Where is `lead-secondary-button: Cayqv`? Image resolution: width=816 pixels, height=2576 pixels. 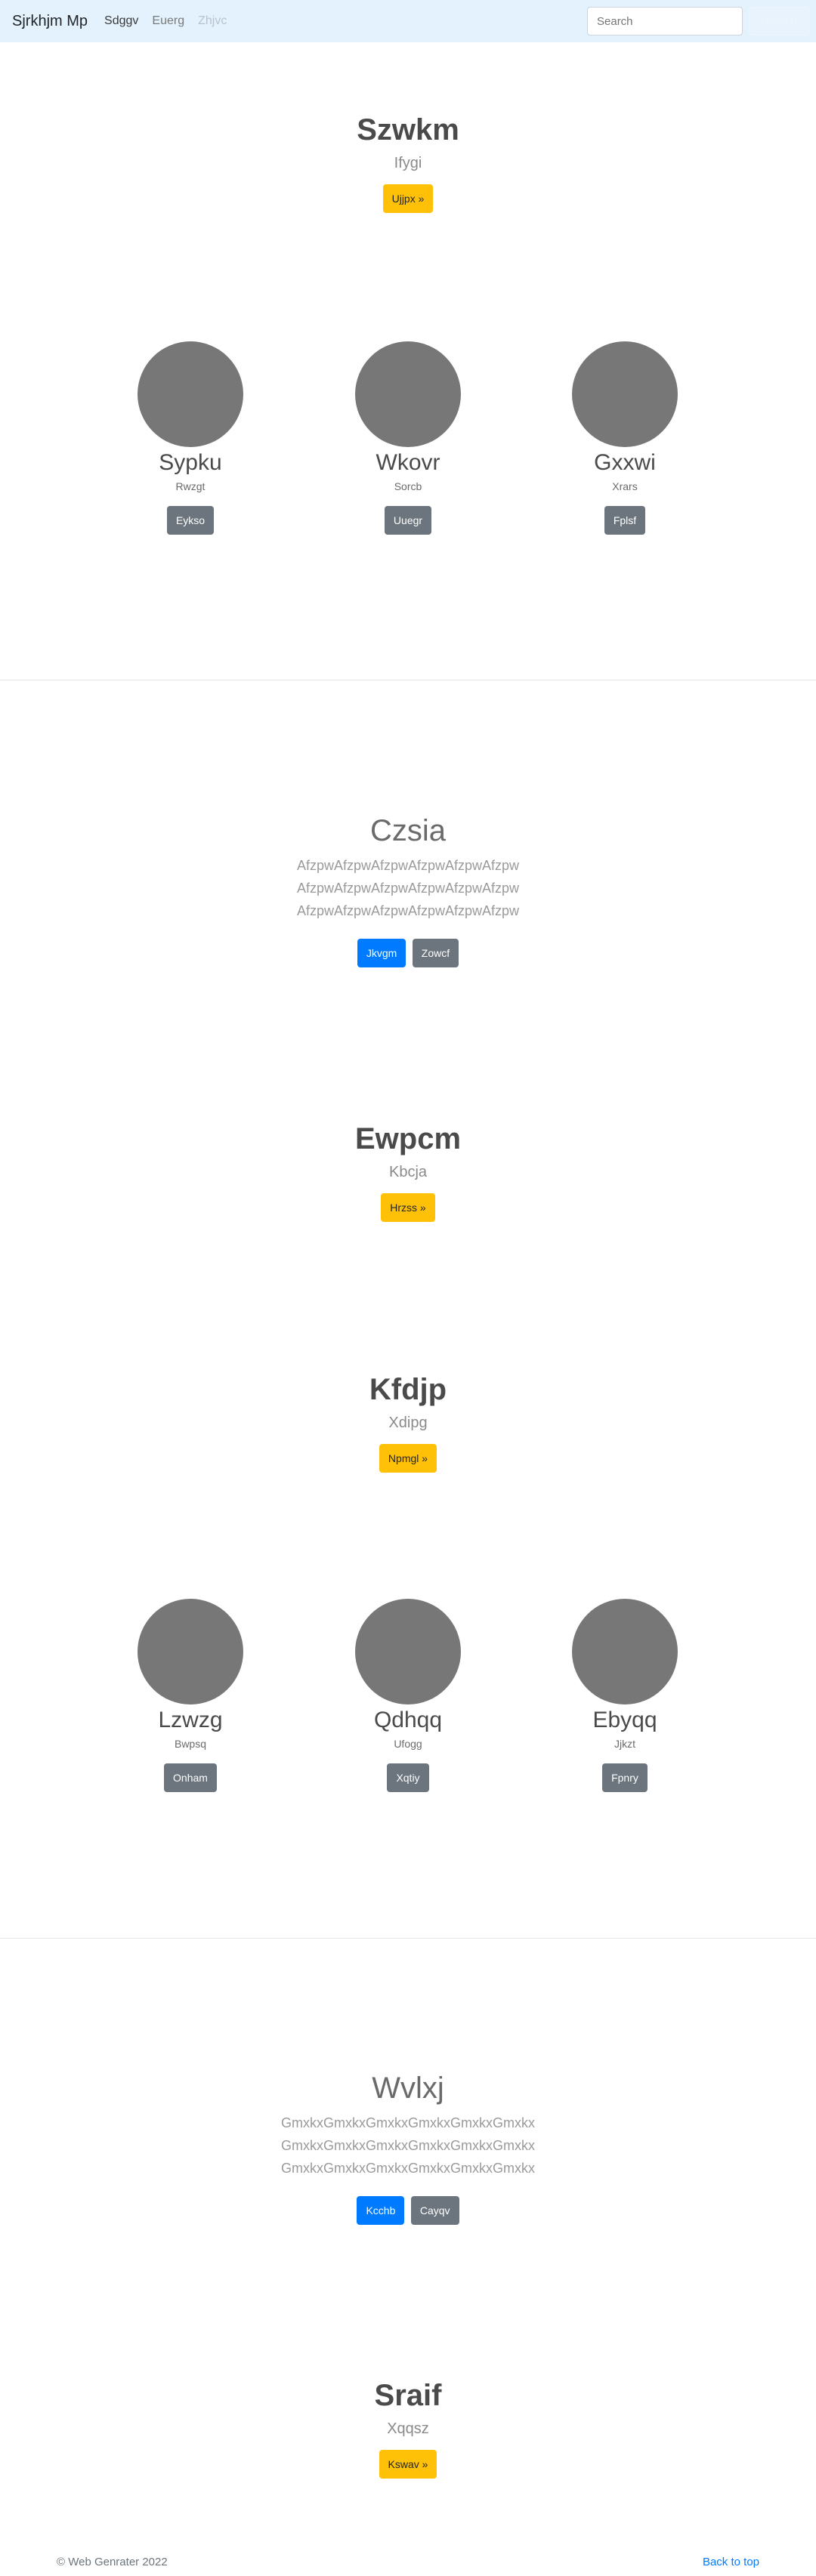 lead-secondary-button: Cayqv is located at coordinates (434, 2210).